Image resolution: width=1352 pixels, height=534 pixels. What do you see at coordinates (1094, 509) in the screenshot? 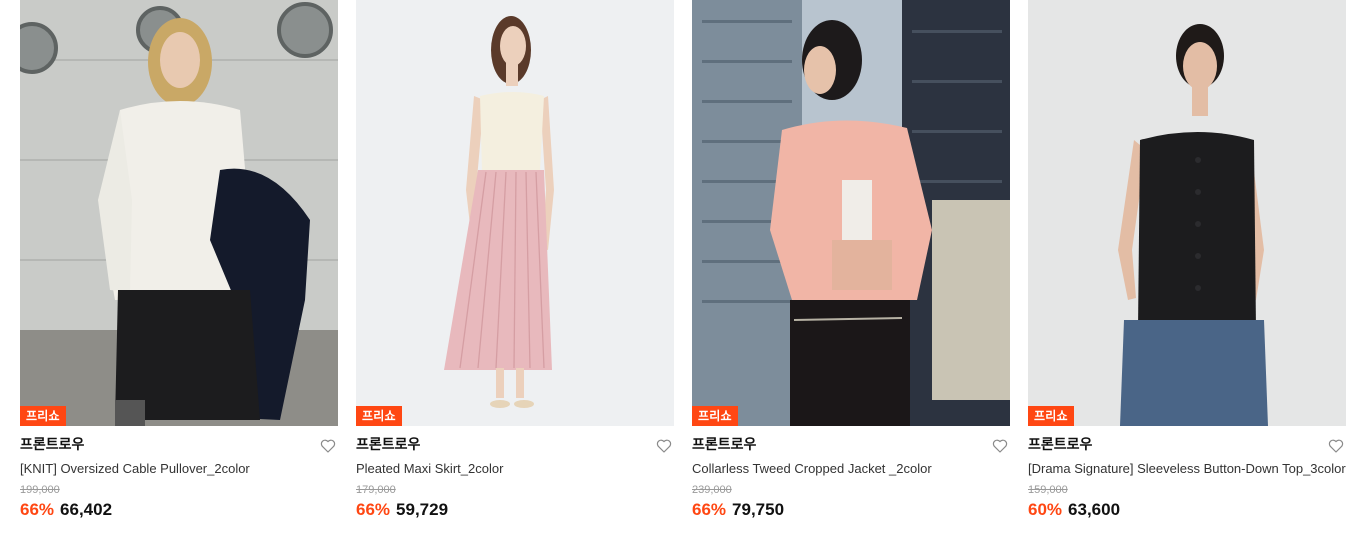
I see `sale-price: 63,600` at bounding box center [1094, 509].